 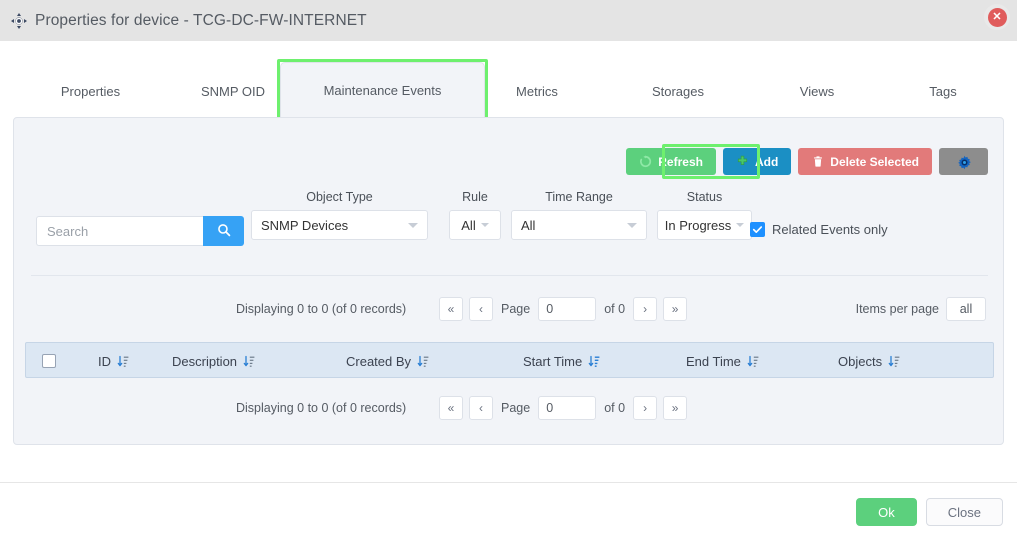 What do you see at coordinates (509, 275) in the screenshot?
I see `filter-divider` at bounding box center [509, 275].